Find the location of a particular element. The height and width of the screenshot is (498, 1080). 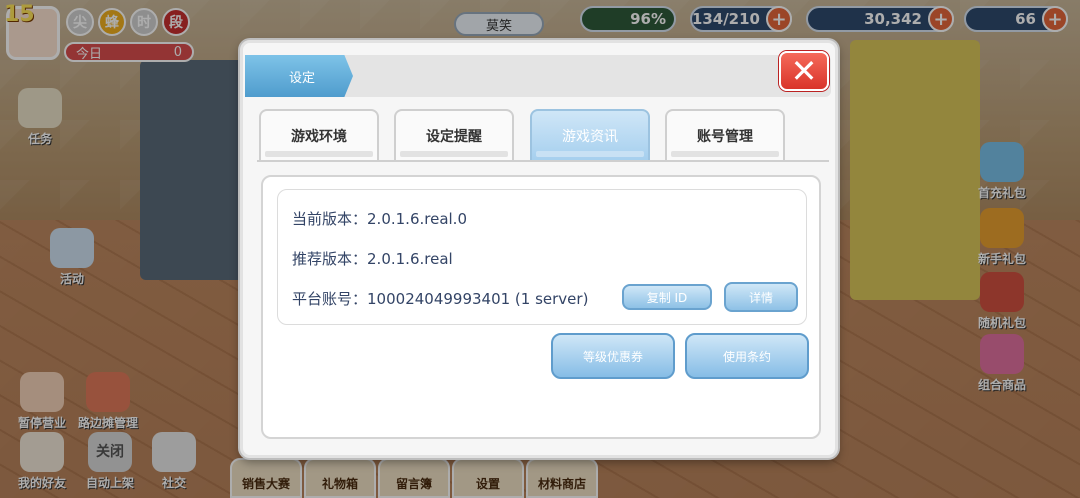

current-version-row: 当前版本：2.0.1.6.real.0 is located at coordinates (379, 218).